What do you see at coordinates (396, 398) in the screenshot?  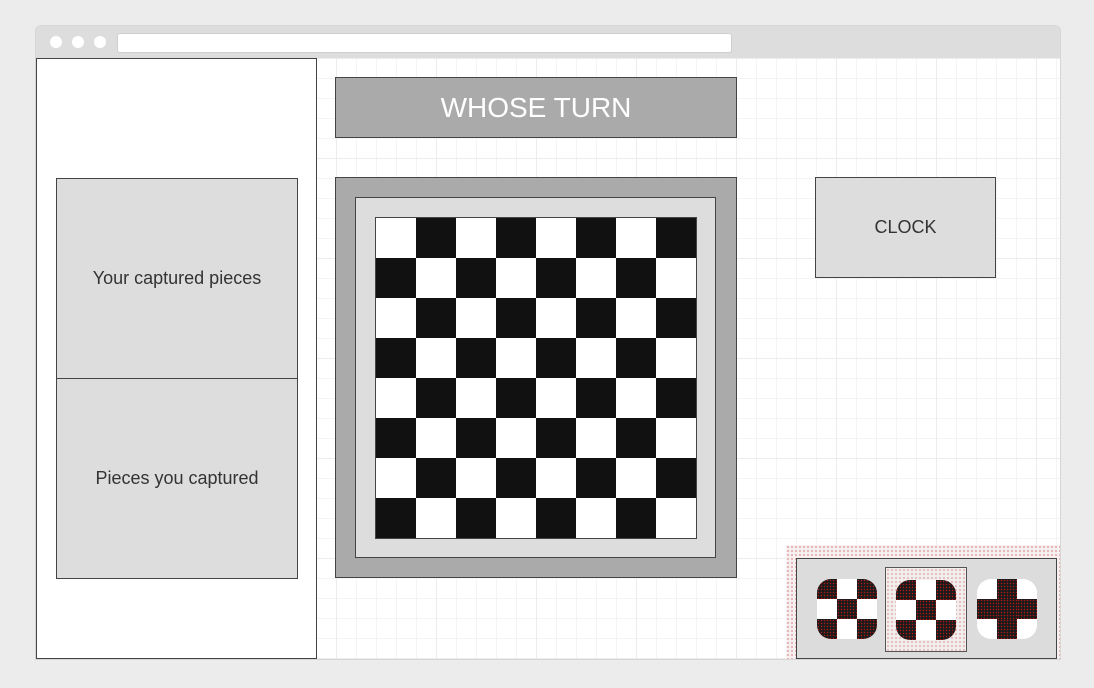 I see `board-square-a4` at bounding box center [396, 398].